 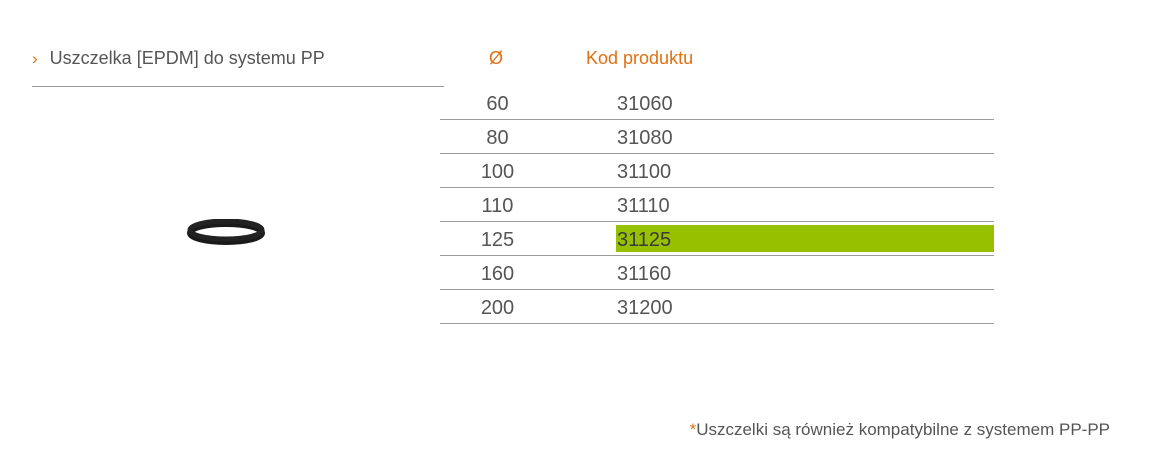 I want to click on gasket-ring-icon, so click(x=226, y=231).